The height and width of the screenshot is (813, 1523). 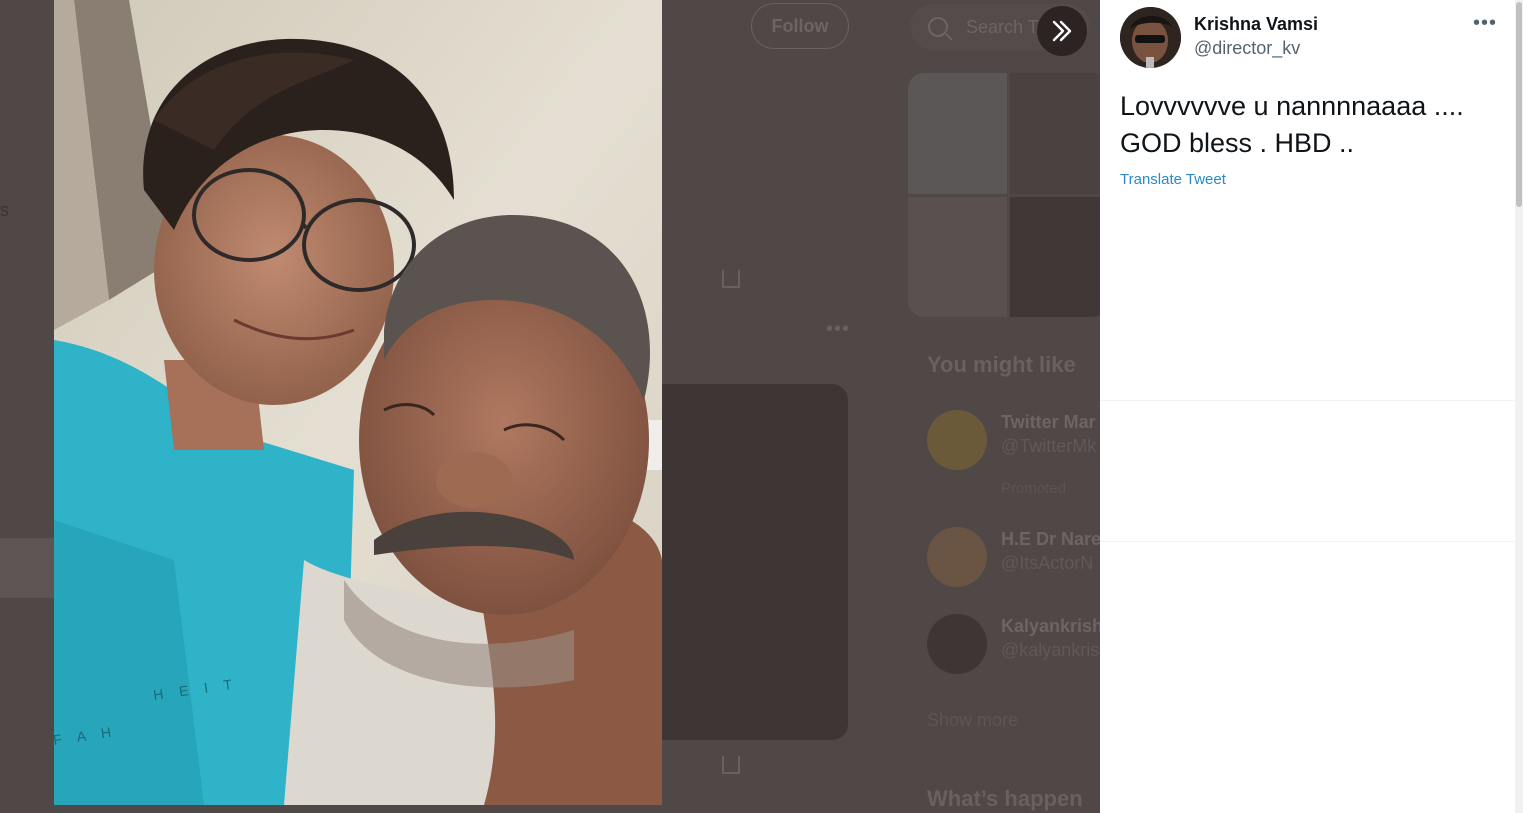 What do you see at coordinates (1005, 798) in the screenshot?
I see `whats-happening-heading: What’s happen` at bounding box center [1005, 798].